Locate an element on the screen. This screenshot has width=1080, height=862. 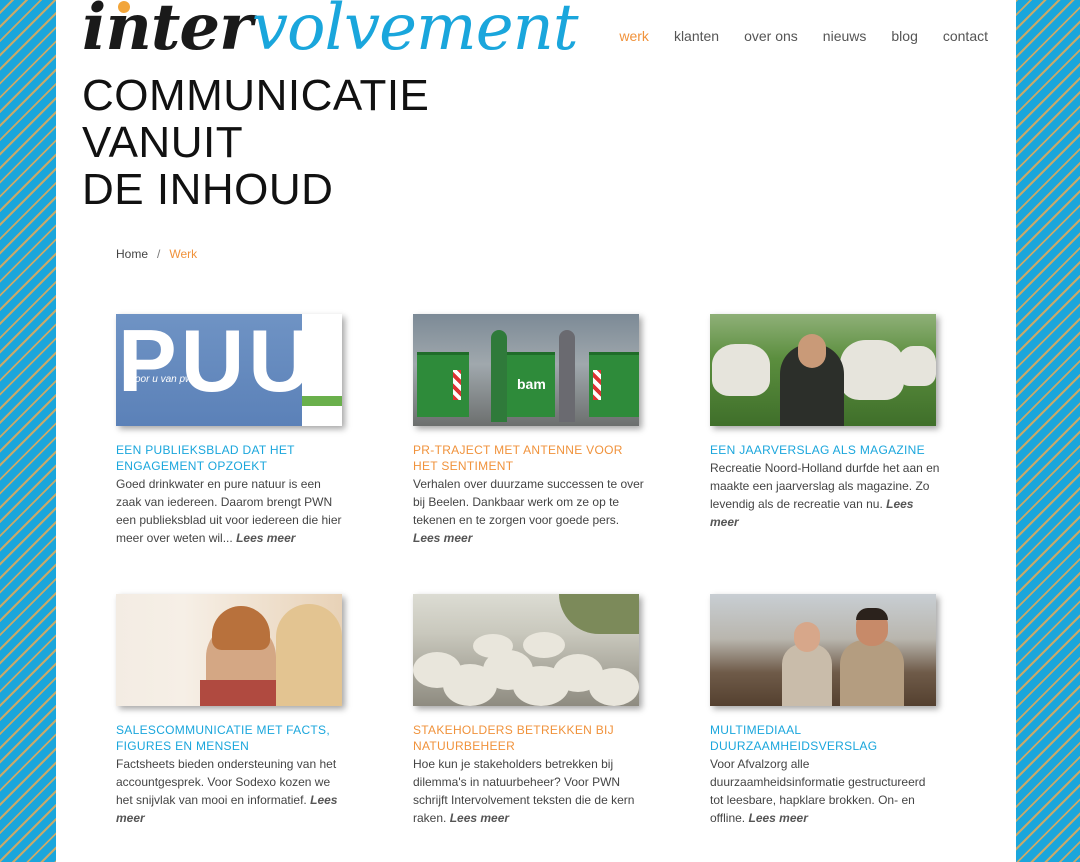
nav-item-nieuws: nieuws is located at coordinates (845, 36).